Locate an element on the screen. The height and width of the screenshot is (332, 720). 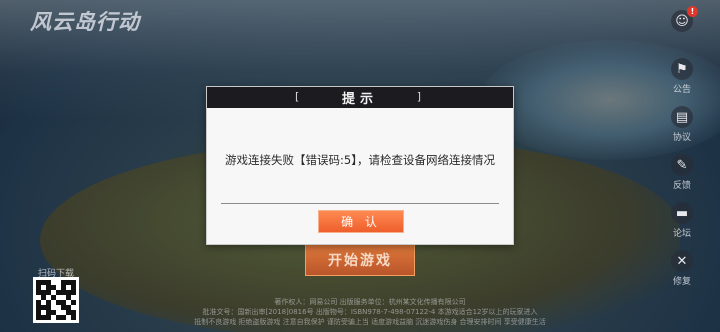
side-item-agreement: ▤ 协议 is located at coordinates (682, 126).